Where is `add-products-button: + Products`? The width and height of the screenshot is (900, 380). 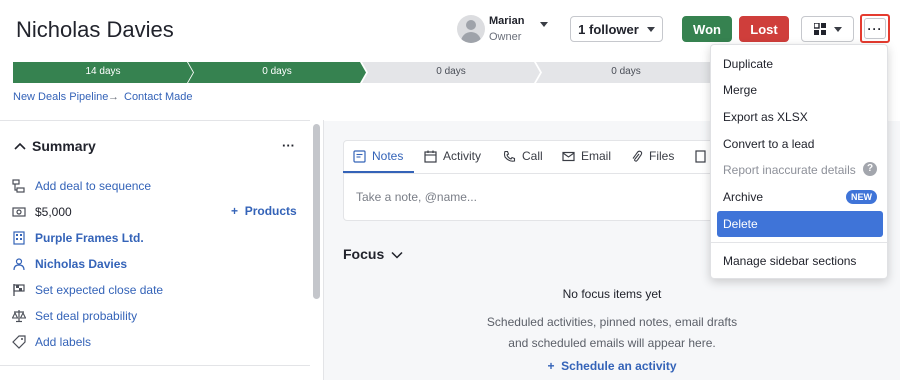 add-products-button: + Products is located at coordinates (264, 211).